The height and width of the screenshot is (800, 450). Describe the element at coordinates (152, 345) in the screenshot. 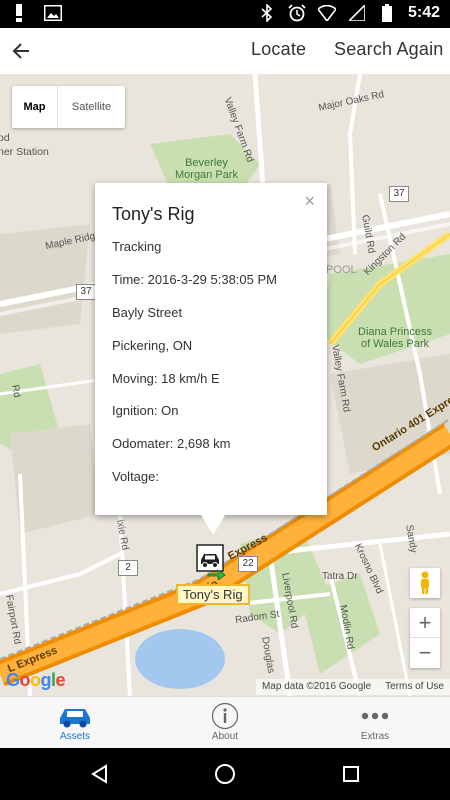

I see `info-line: Pickering, ON` at that location.